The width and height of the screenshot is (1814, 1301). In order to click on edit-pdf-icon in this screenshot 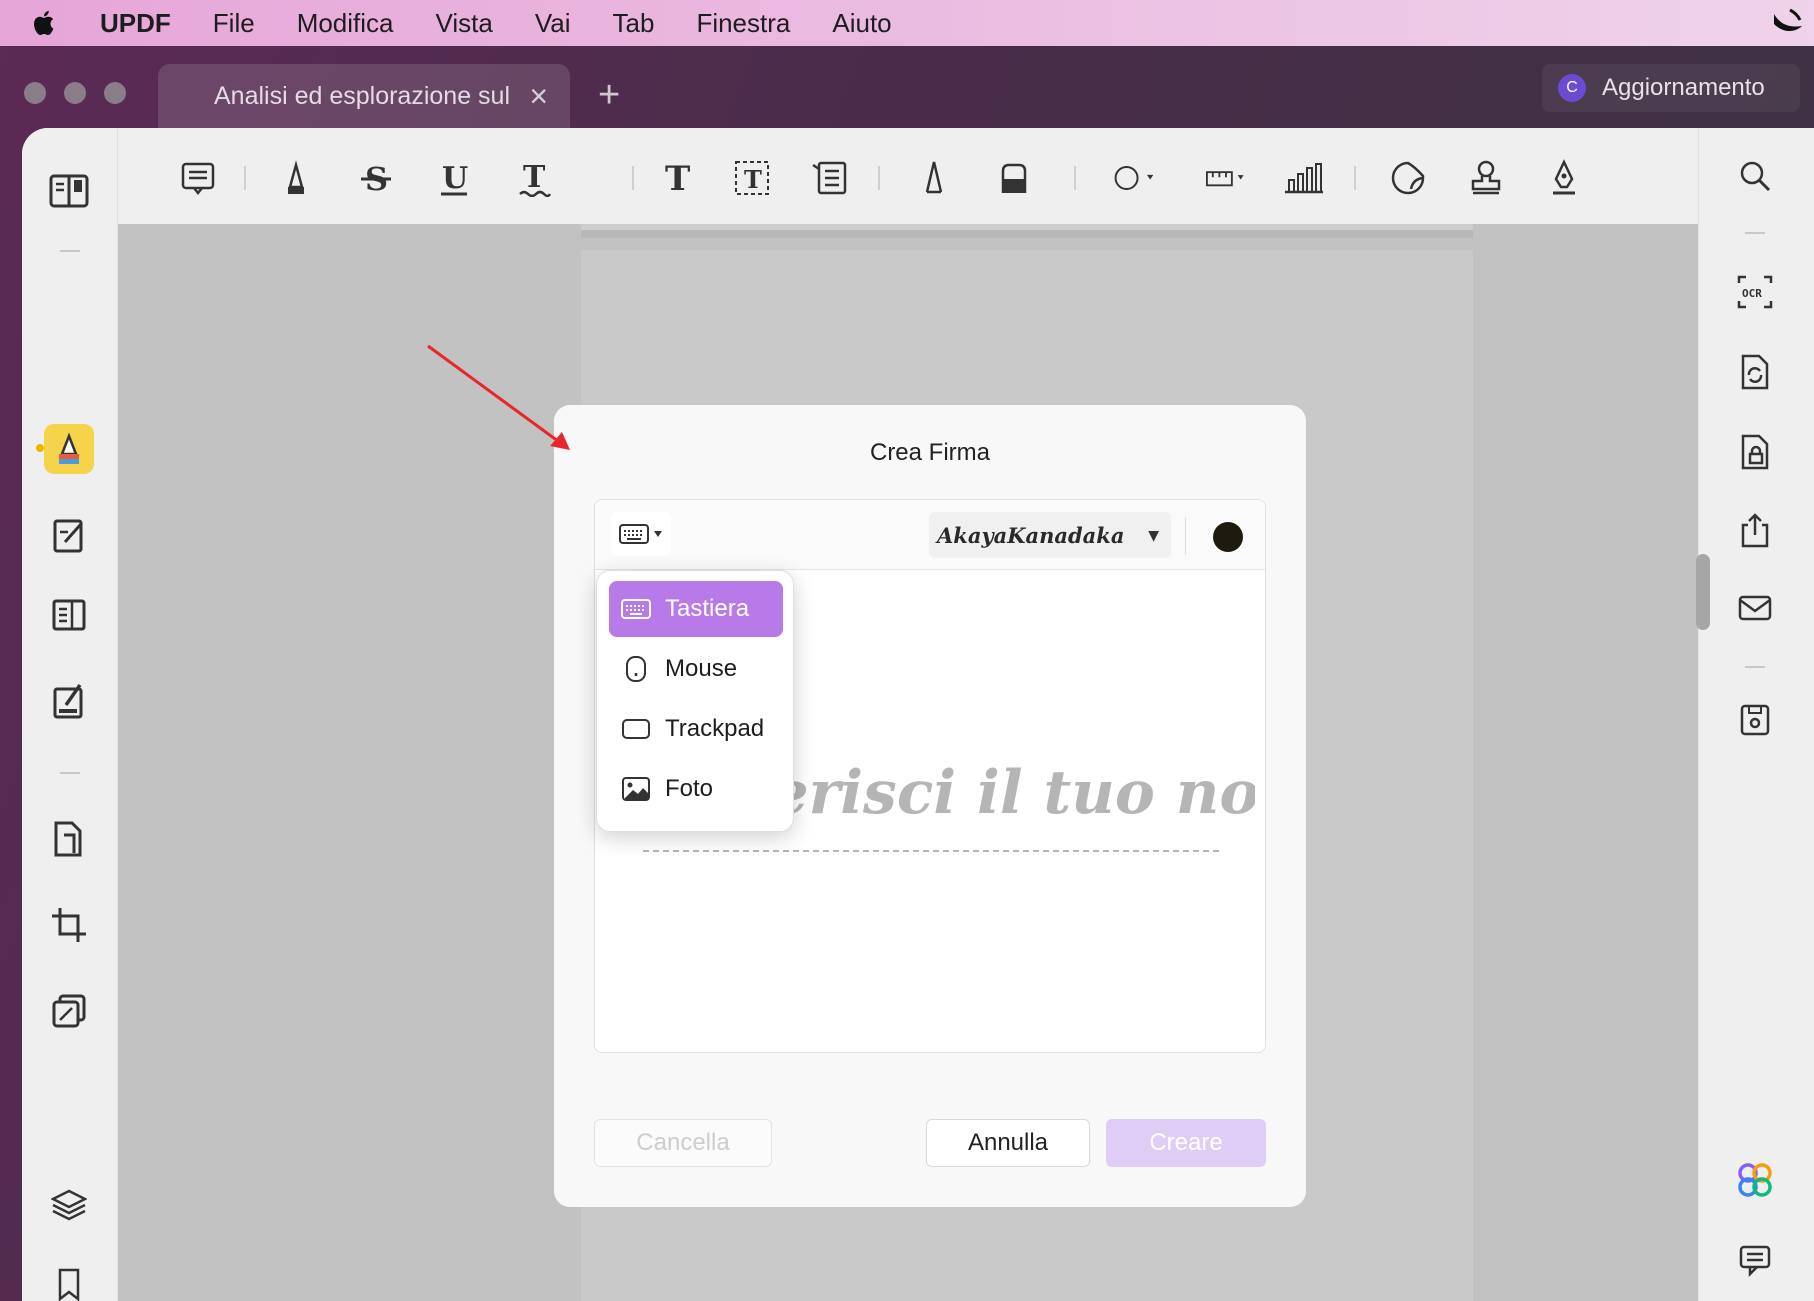, I will do `click(69, 535)`.